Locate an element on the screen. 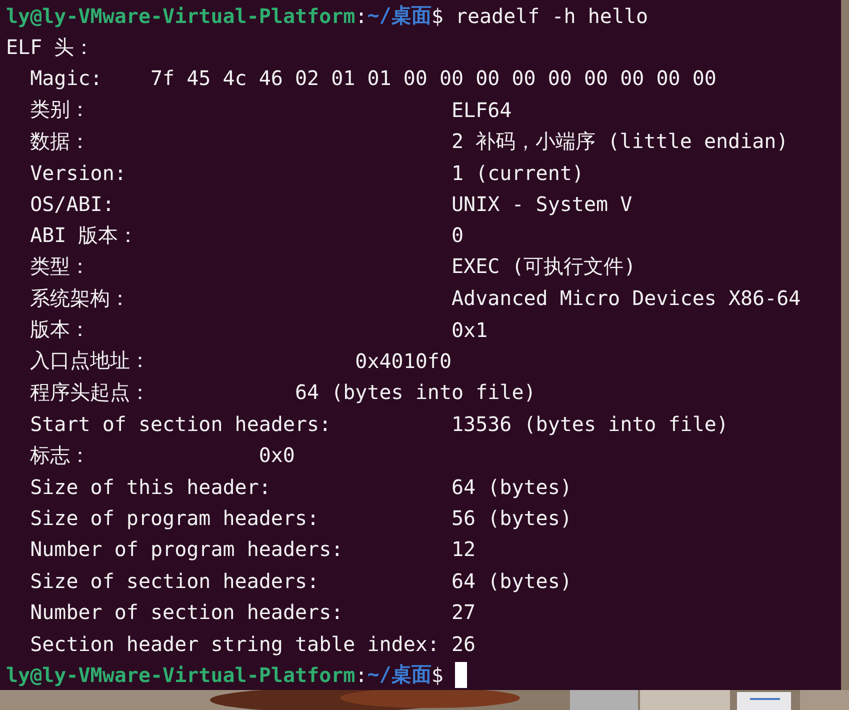 This screenshot has width=849, height=710. field-label: Magic: is located at coordinates (67, 78).